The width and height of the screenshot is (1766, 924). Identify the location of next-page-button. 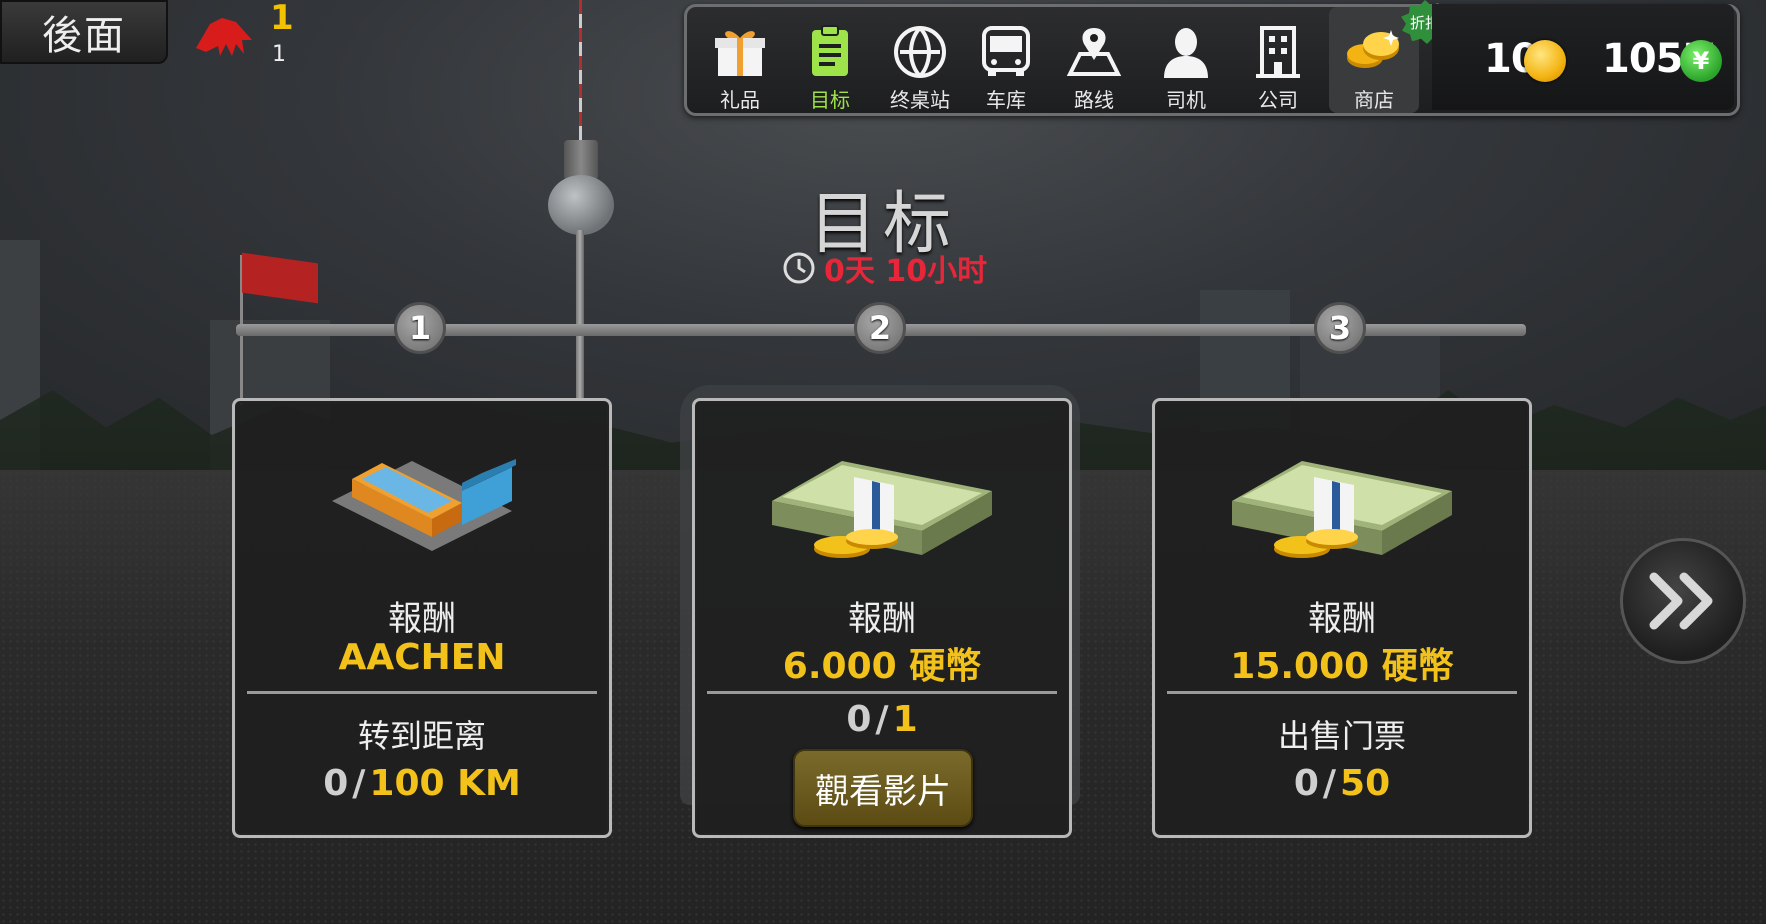
(1683, 601).